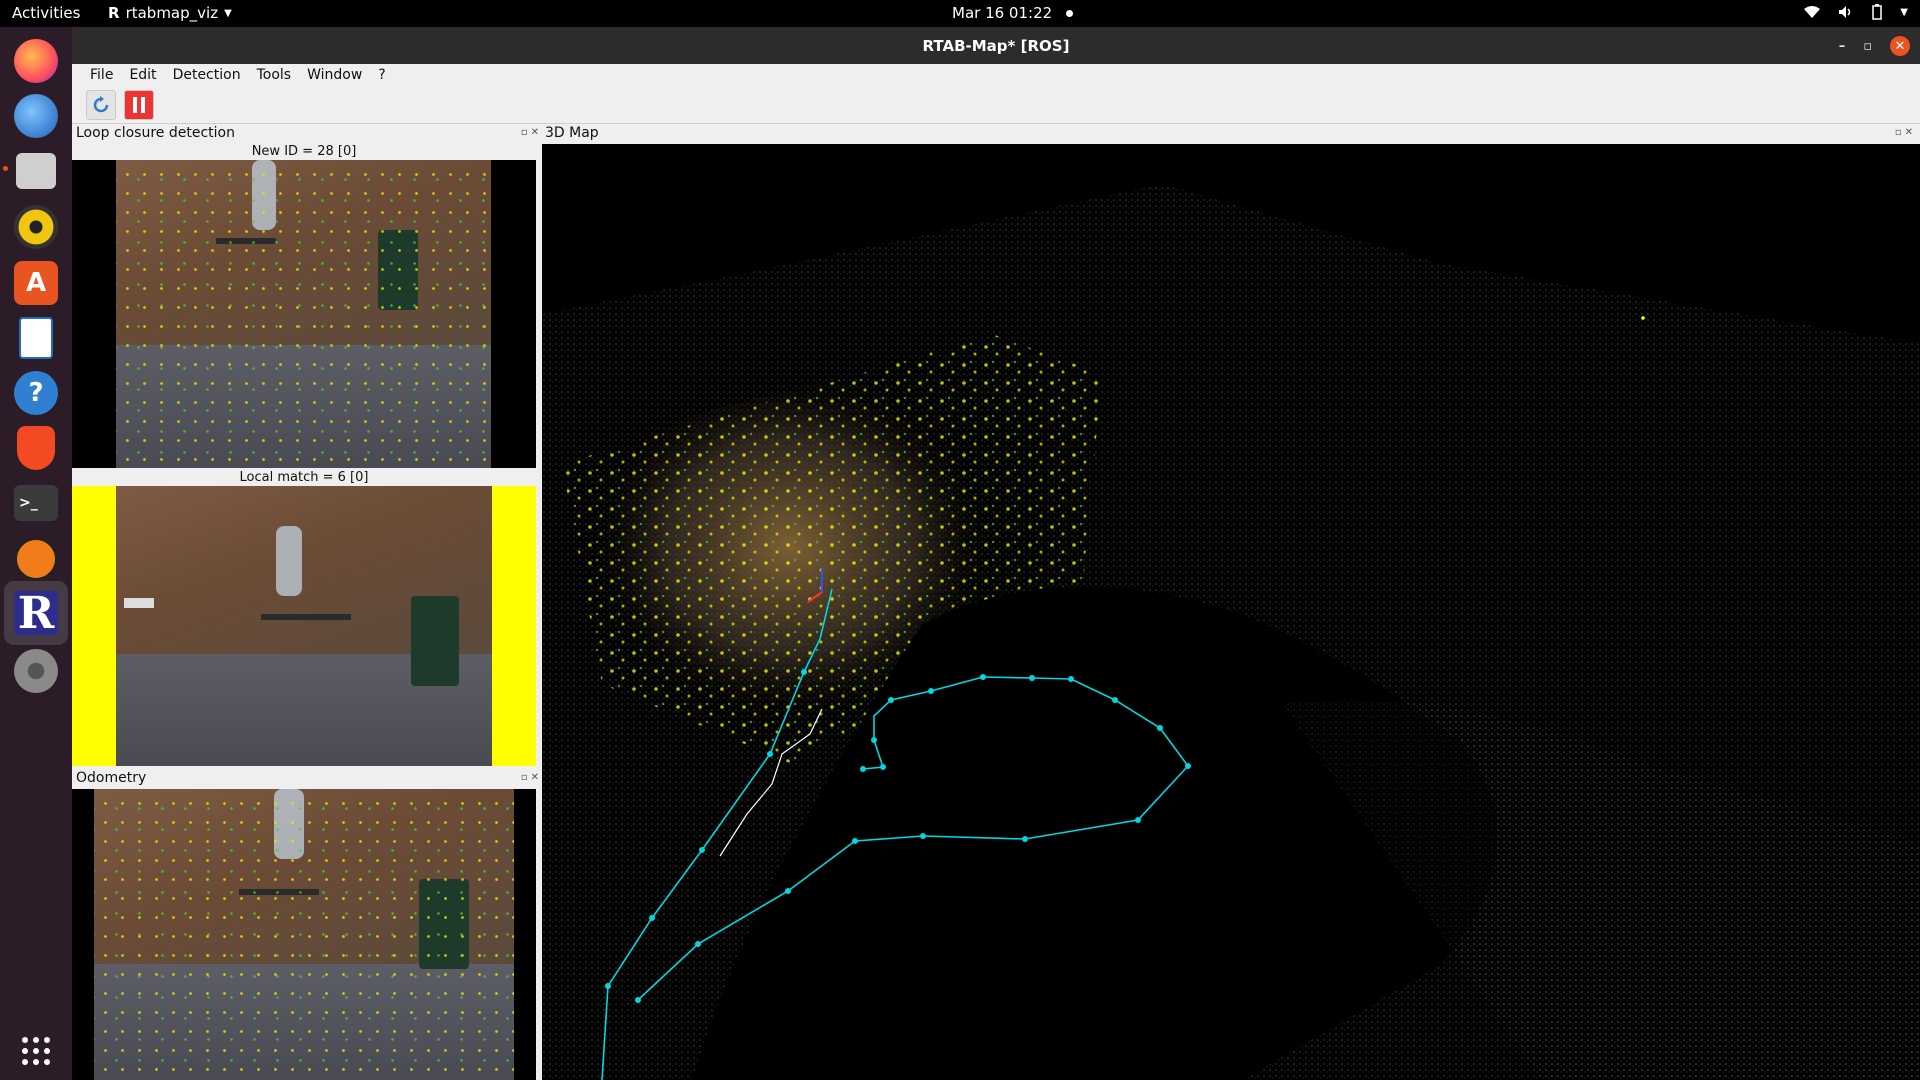  I want to click on dock-files, so click(36, 171).